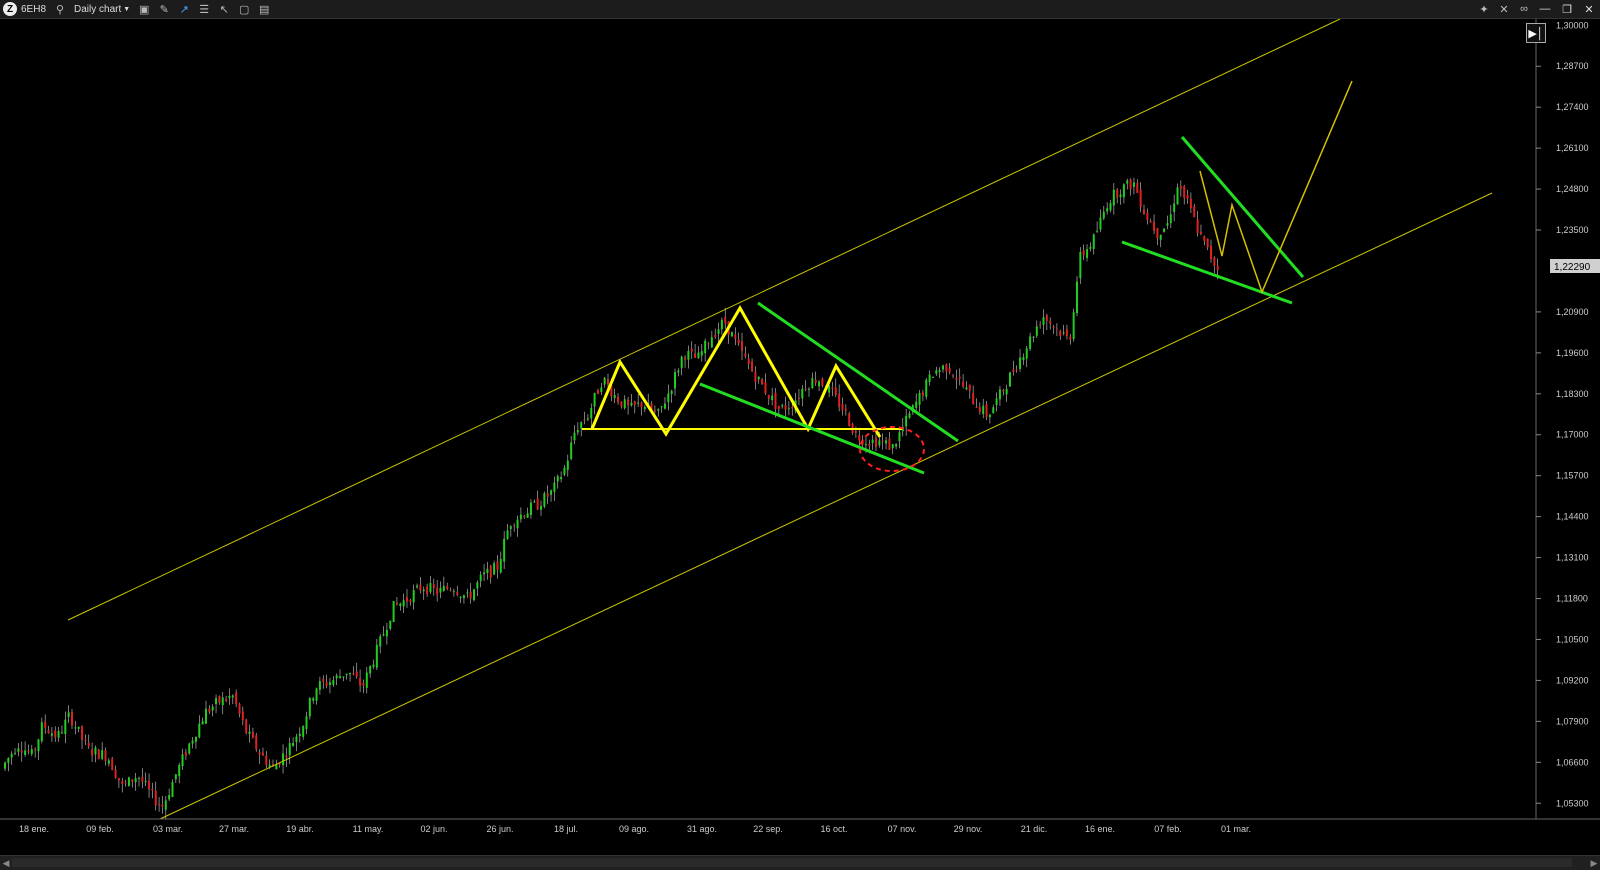  What do you see at coordinates (60, 9) in the screenshot?
I see `search-icon: ⚲` at bounding box center [60, 9].